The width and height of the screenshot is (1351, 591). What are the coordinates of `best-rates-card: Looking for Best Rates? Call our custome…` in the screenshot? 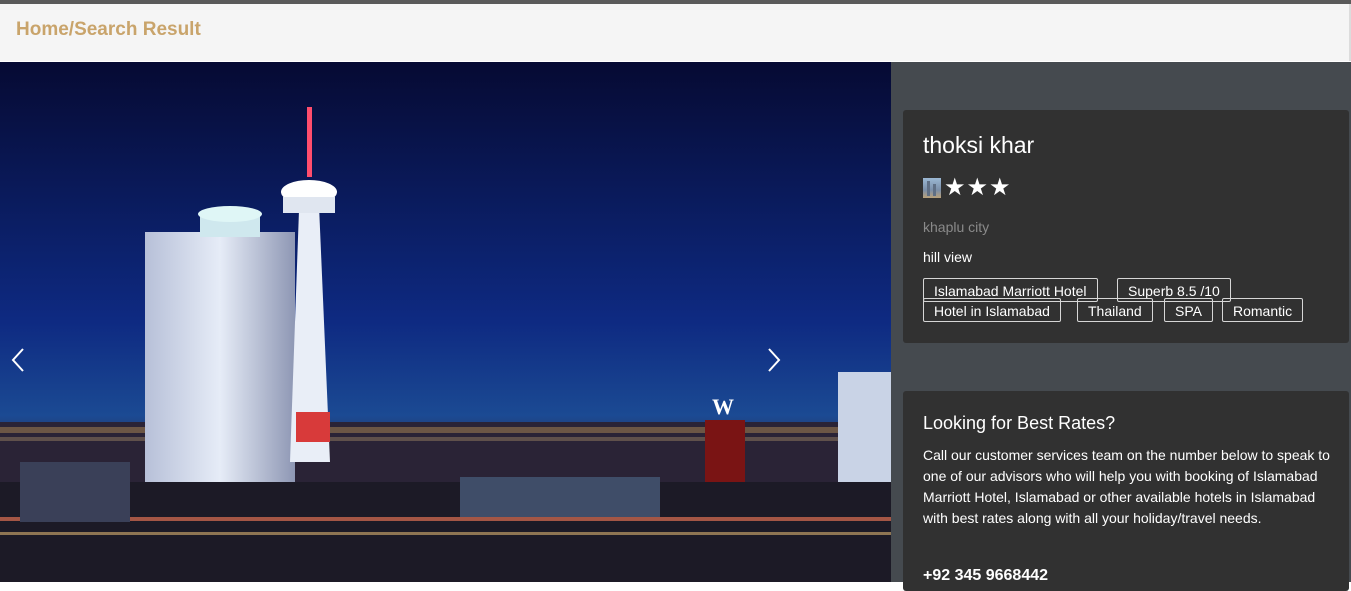 It's located at (1126, 491).